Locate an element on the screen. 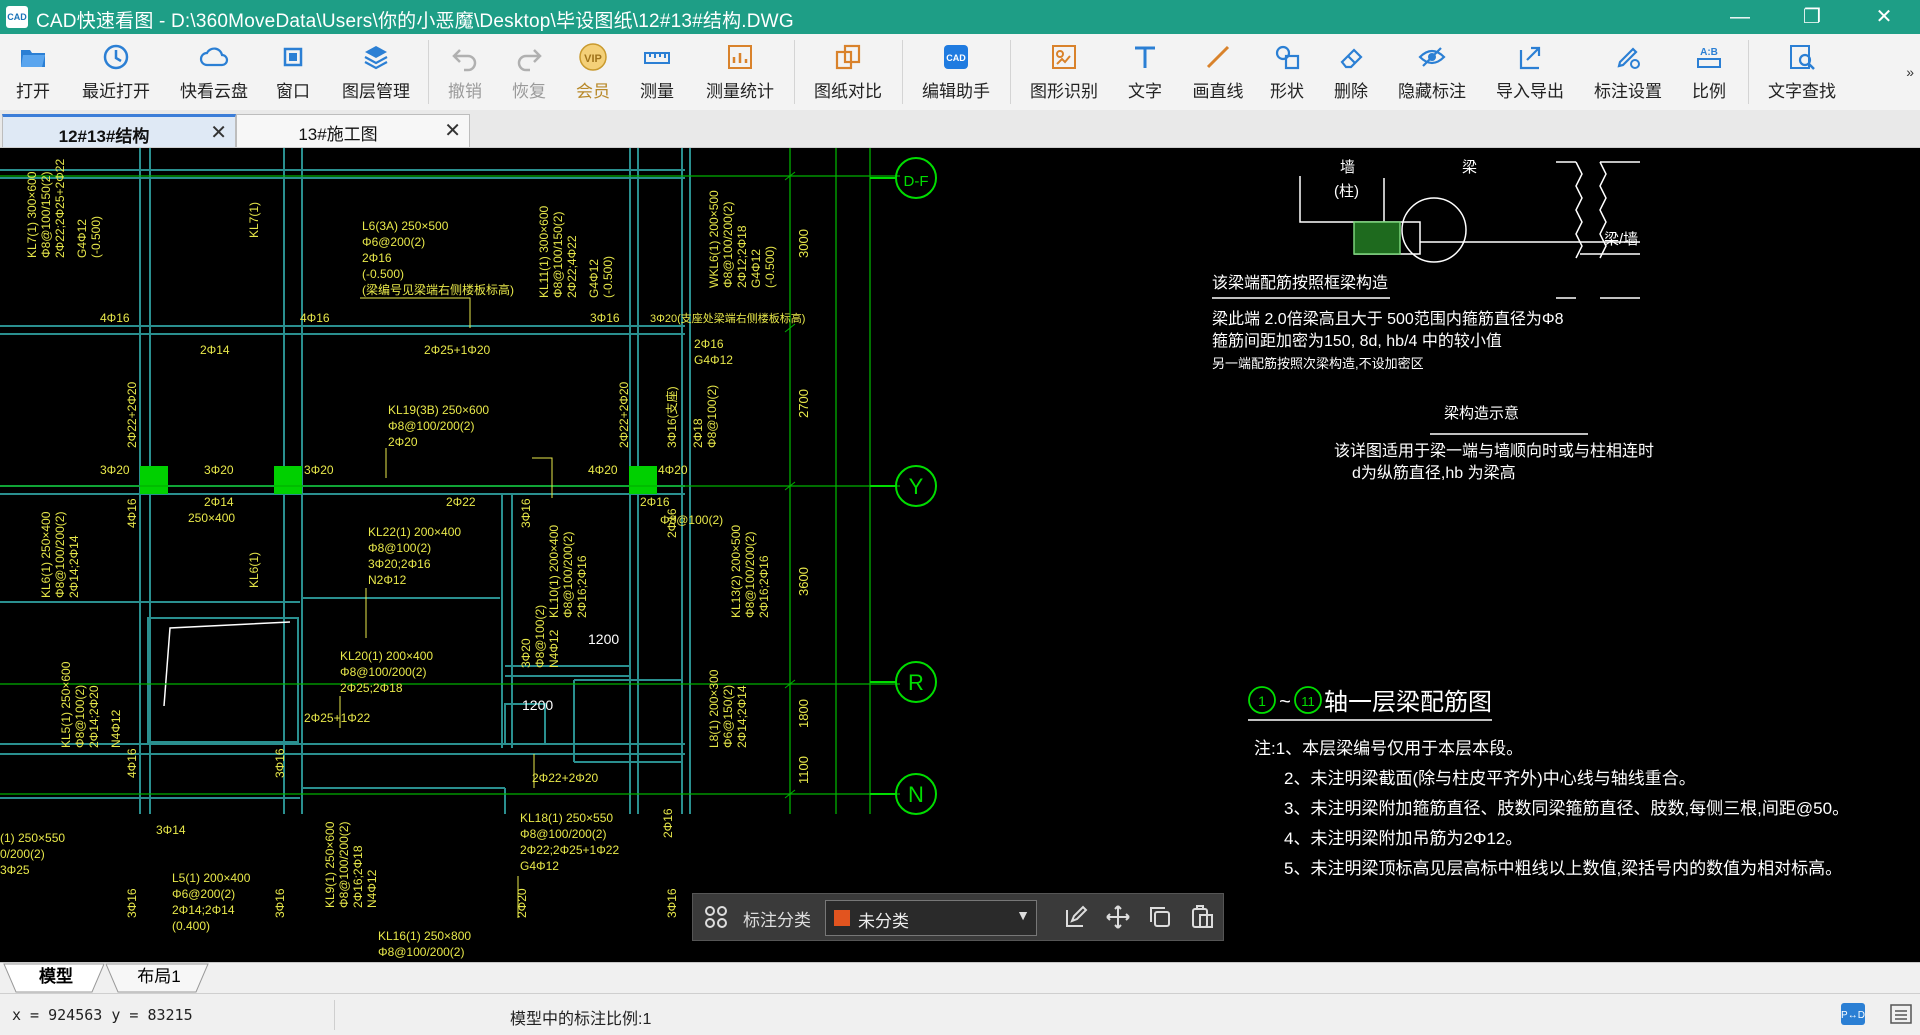  annotation: (-0.500) is located at coordinates (96, 237).